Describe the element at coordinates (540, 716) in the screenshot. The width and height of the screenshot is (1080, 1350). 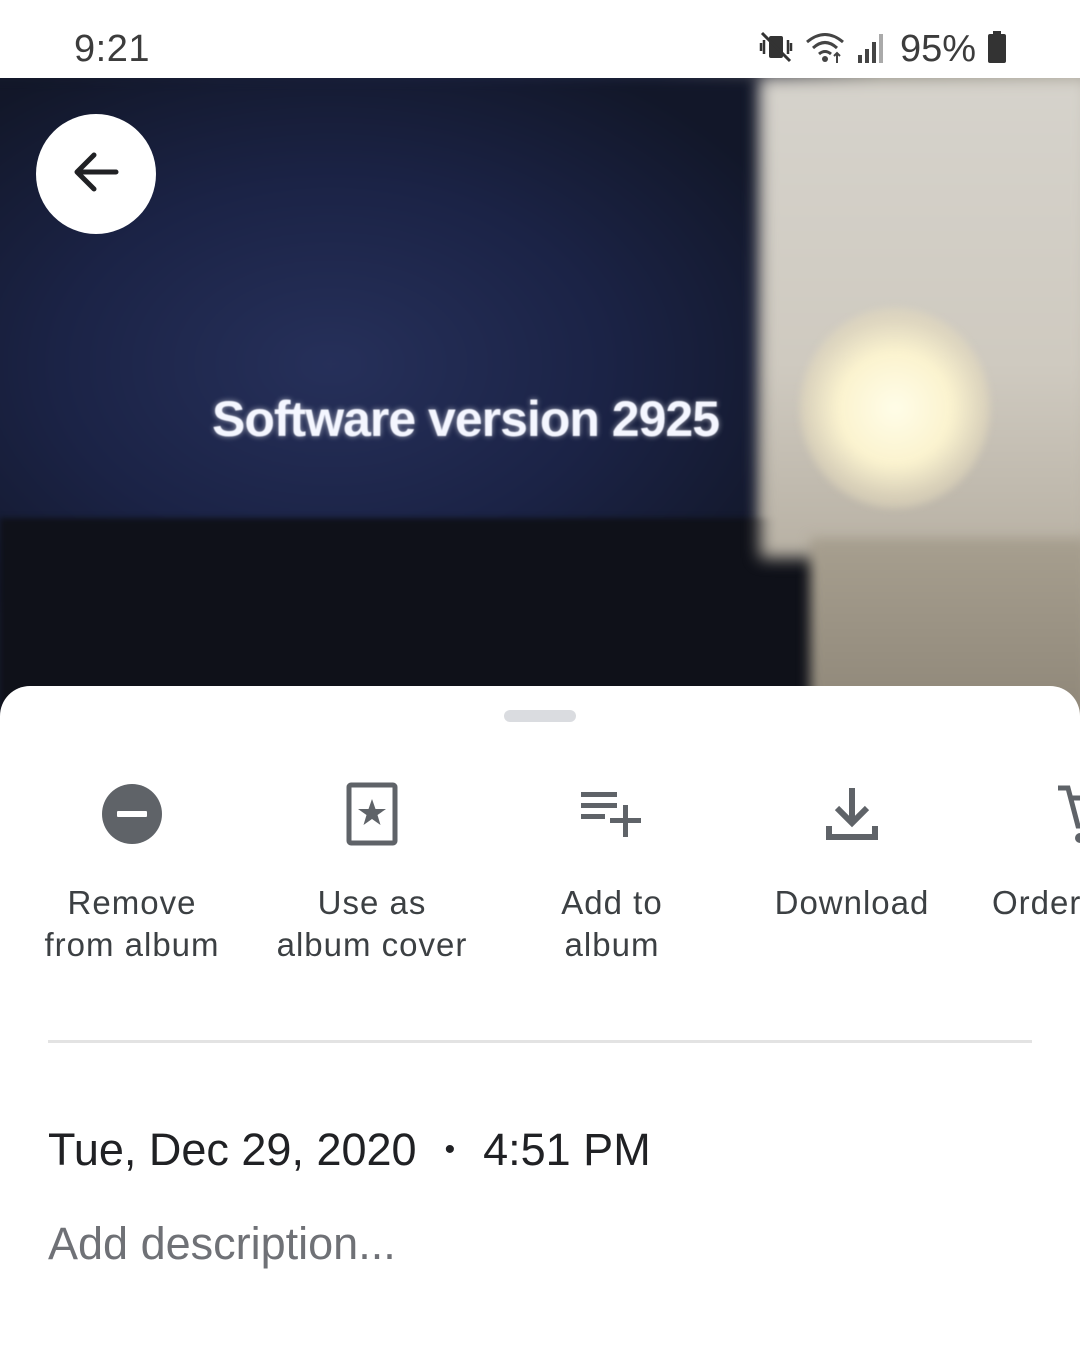
I see `drag-handle` at that location.